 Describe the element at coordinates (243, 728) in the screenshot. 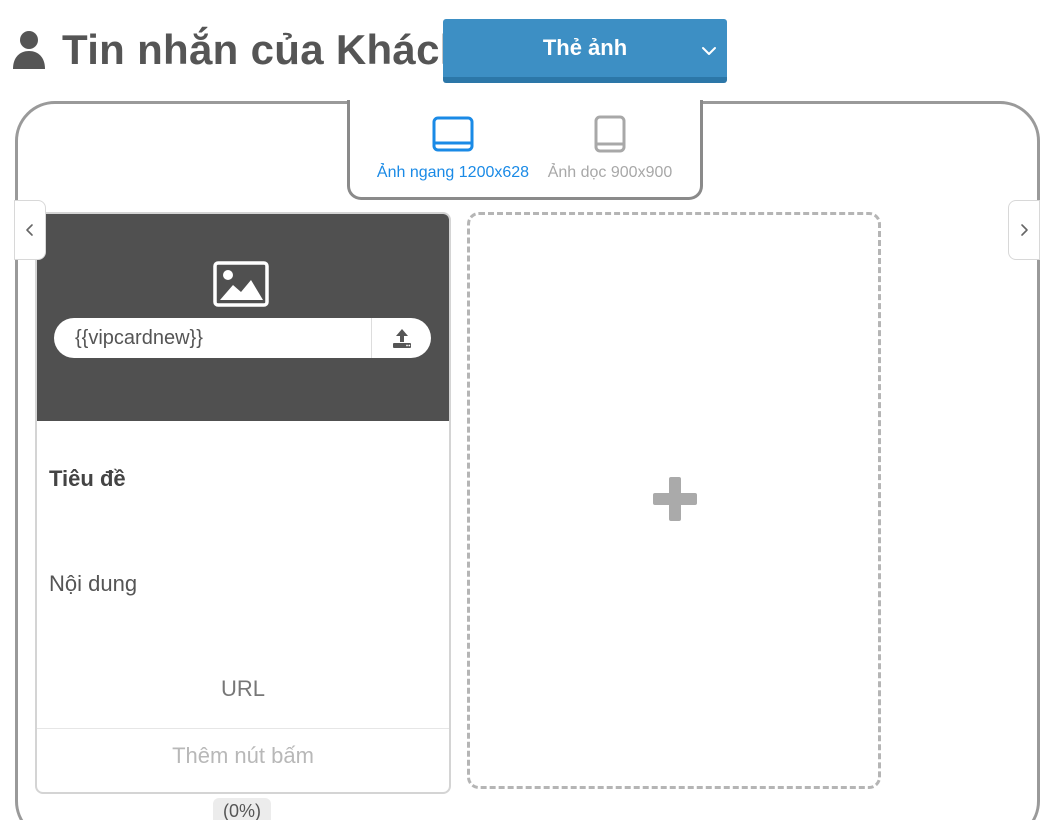

I see `card-divider` at that location.